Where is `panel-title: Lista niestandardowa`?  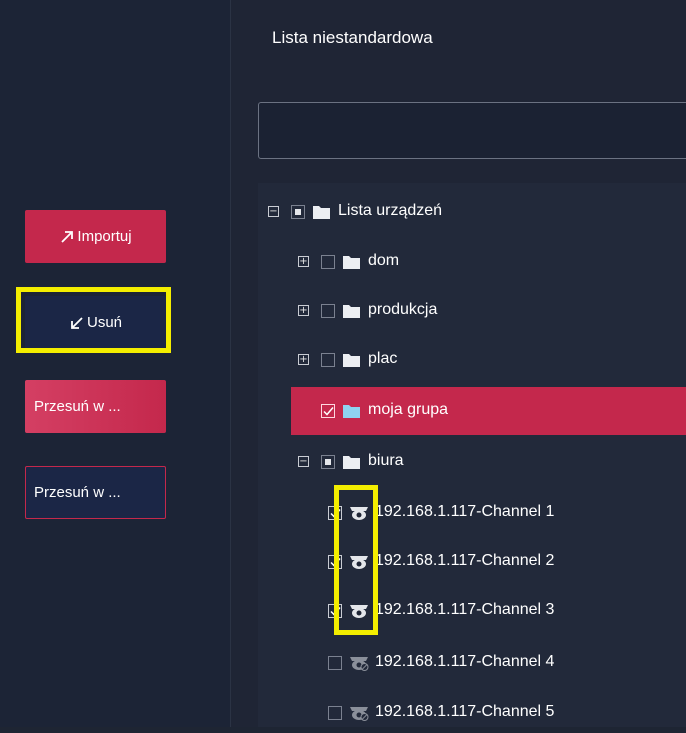 panel-title: Lista niestandardowa is located at coordinates (352, 37).